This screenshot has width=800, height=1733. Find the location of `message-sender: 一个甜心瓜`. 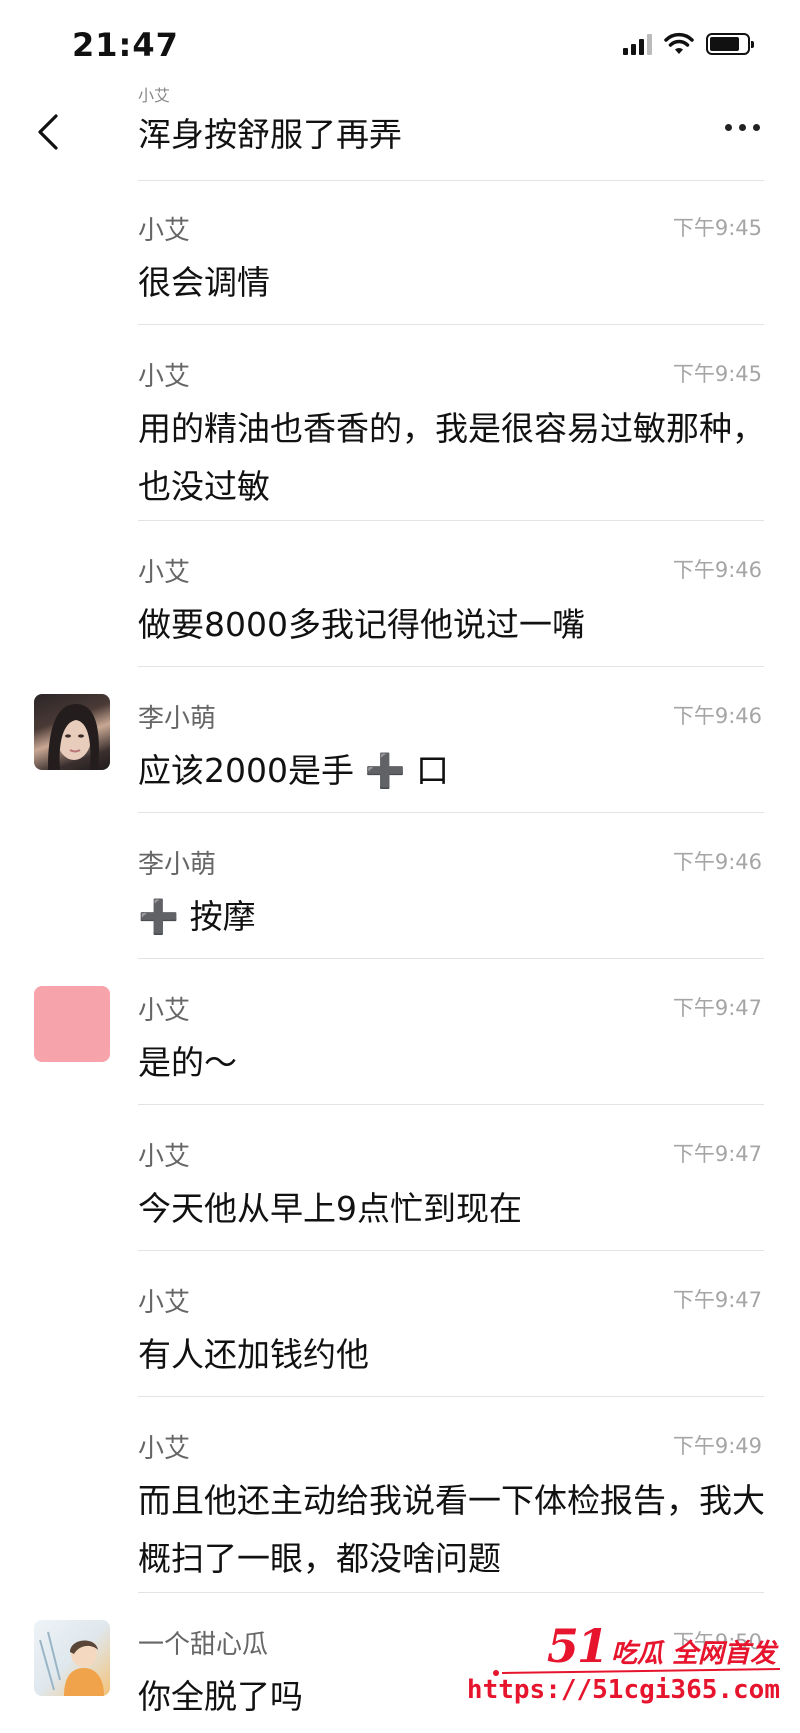

message-sender: 一个甜心瓜 is located at coordinates (203, 1645).